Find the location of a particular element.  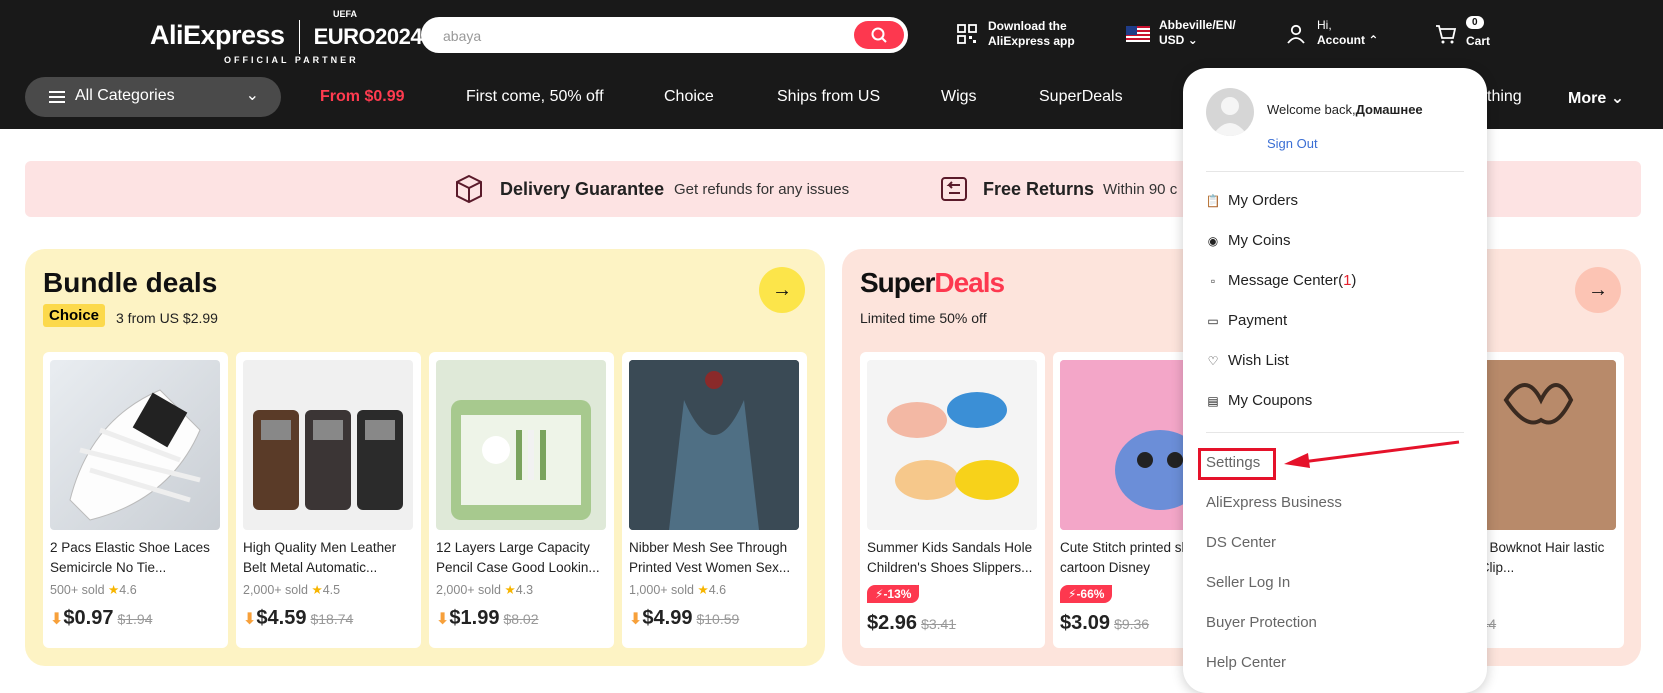

nav-first-come: First come, 50% off is located at coordinates (535, 97).